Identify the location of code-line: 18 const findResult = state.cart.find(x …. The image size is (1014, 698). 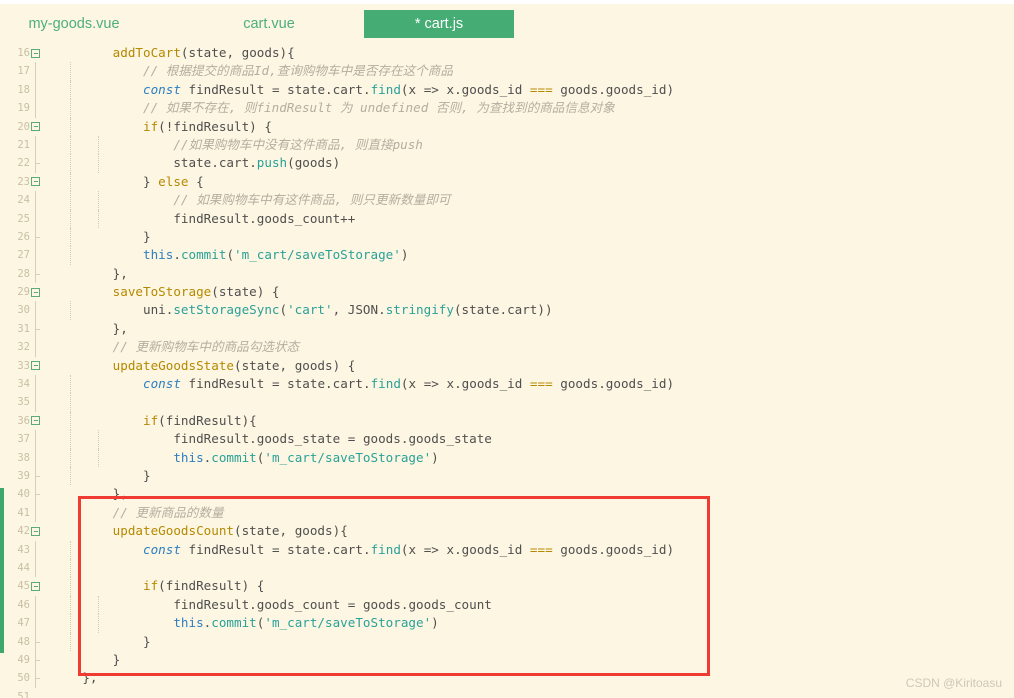
(507, 90).